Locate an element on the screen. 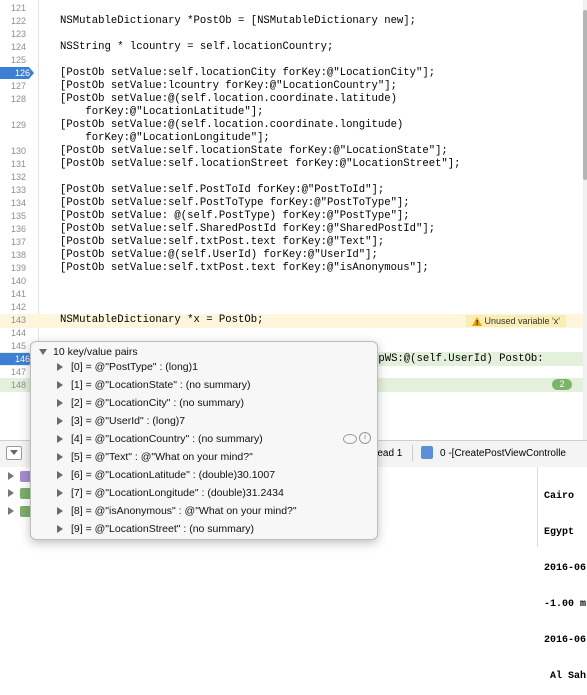 The height and width of the screenshot is (695, 587). line-number: 133 is located at coordinates (13, 190).